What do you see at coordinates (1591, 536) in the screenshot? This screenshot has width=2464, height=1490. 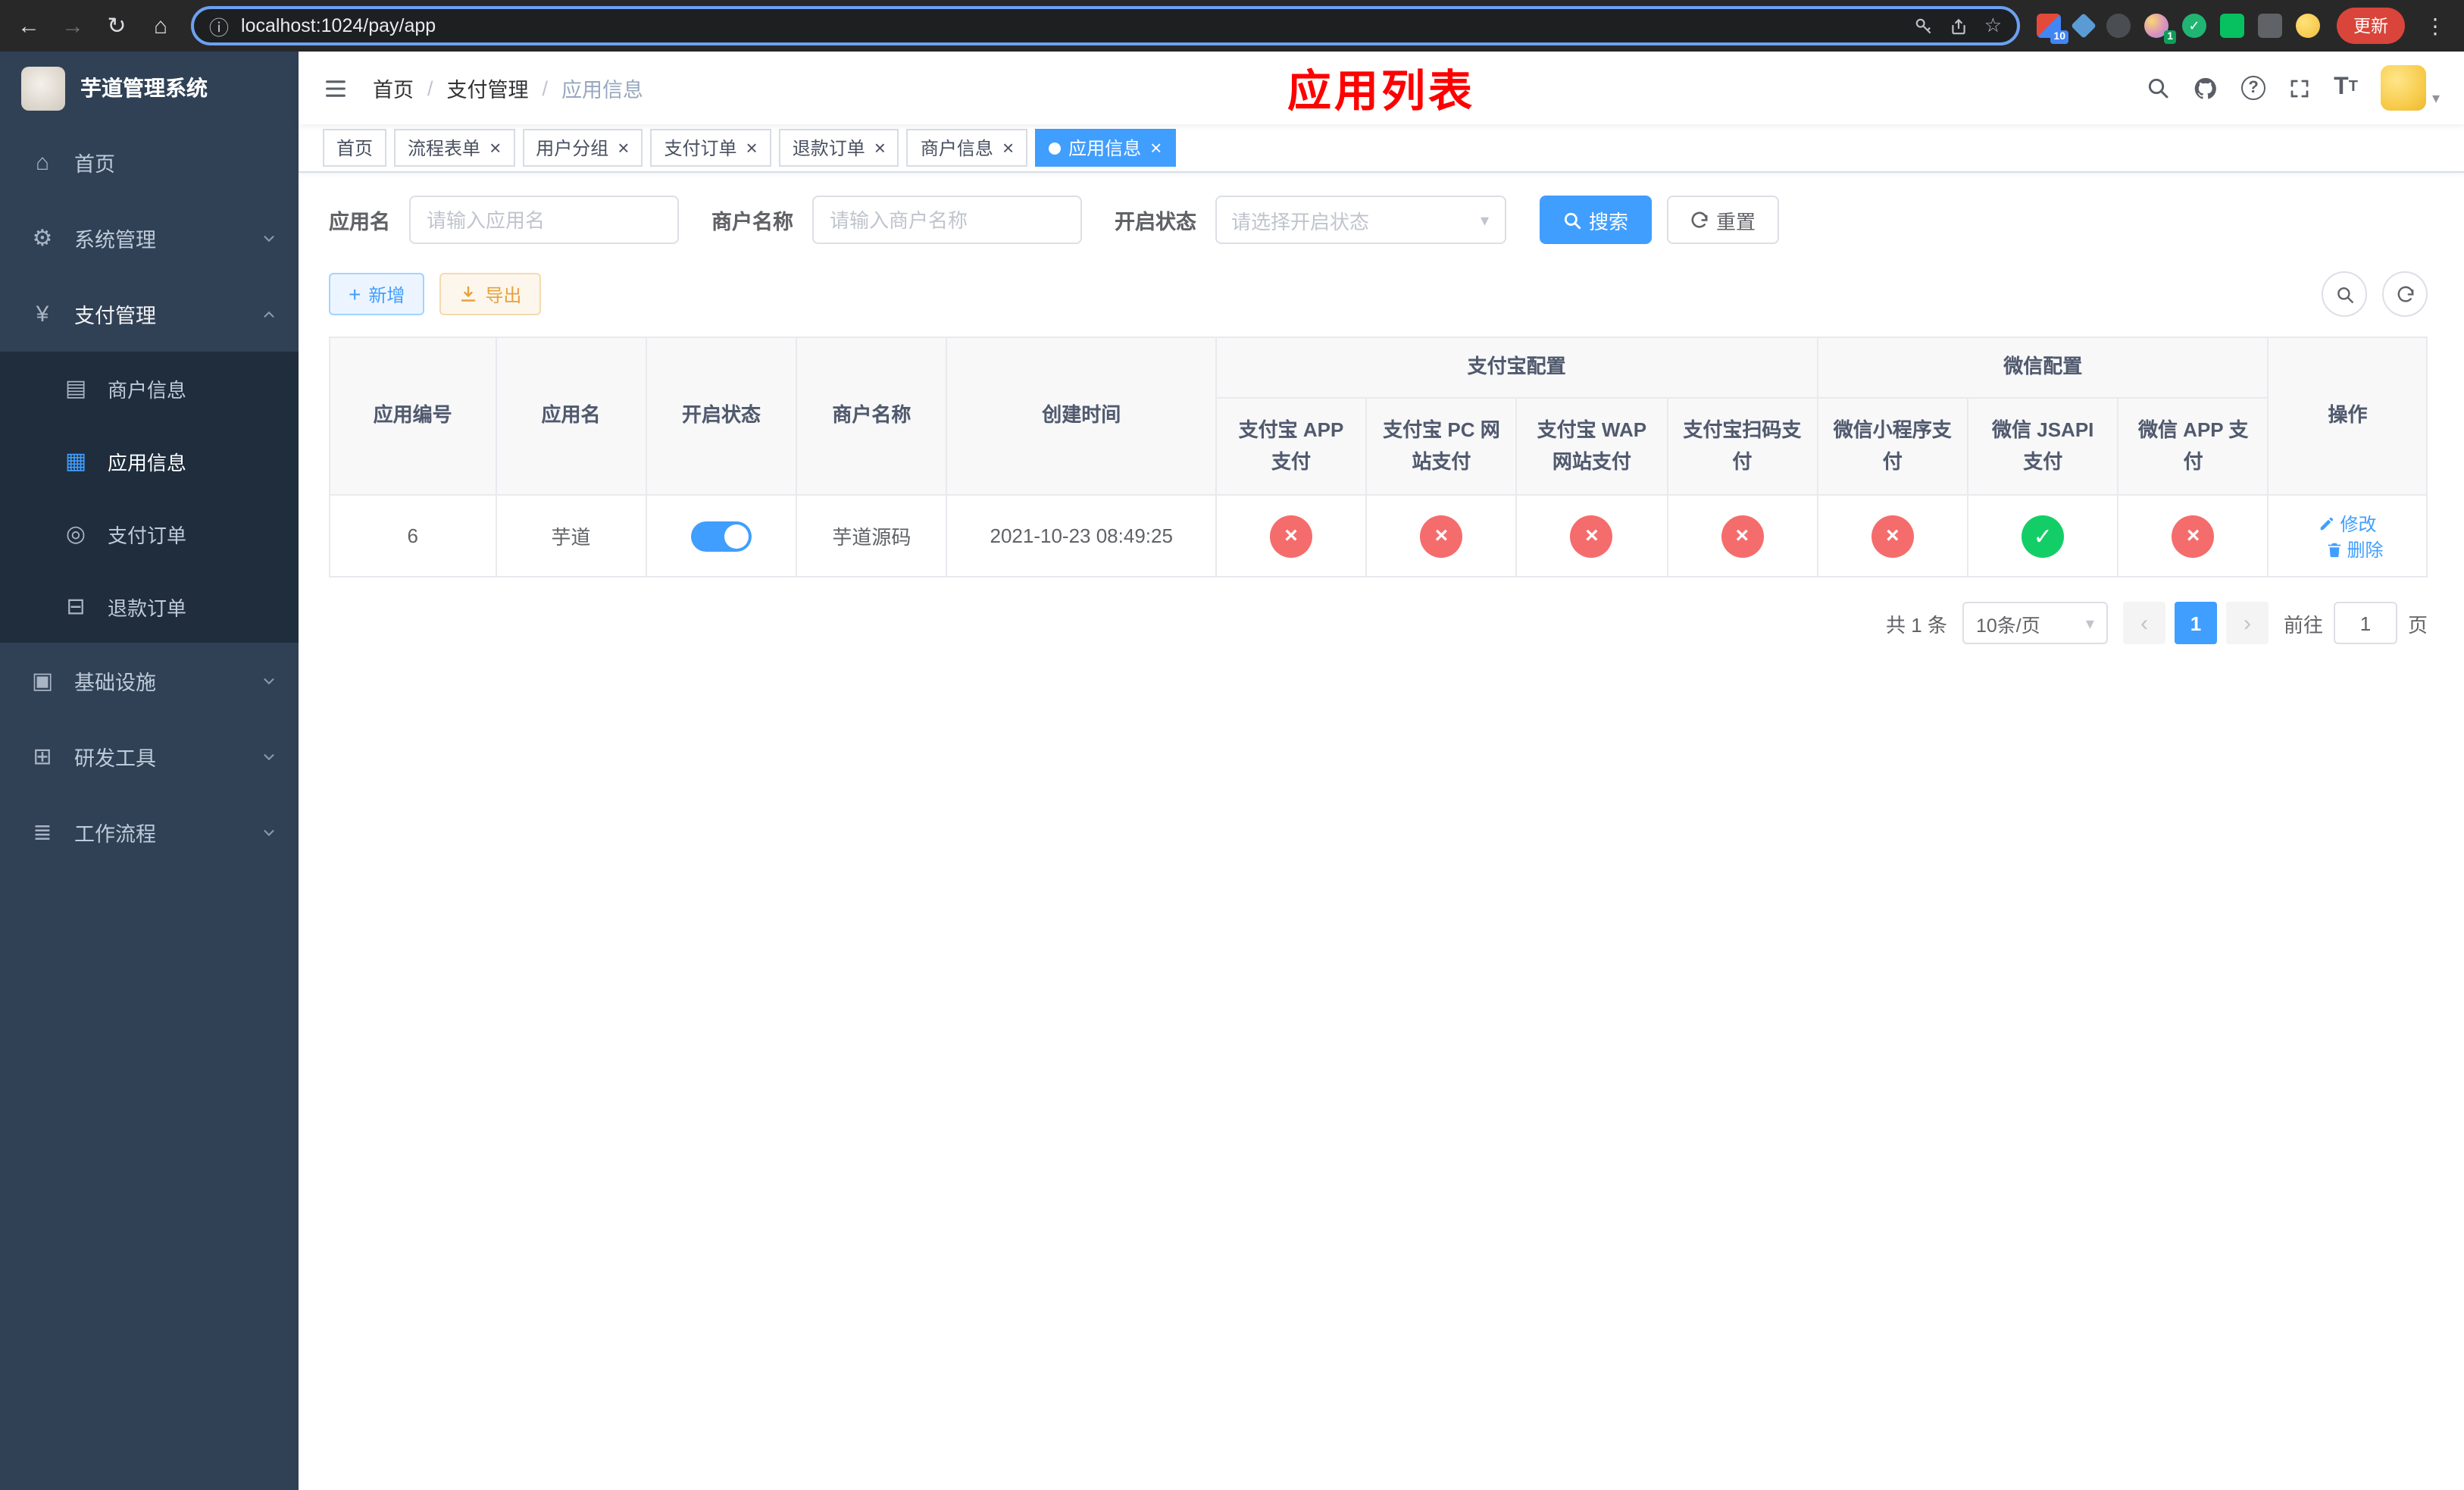 I see `cell-alipay-wap: ×` at bounding box center [1591, 536].